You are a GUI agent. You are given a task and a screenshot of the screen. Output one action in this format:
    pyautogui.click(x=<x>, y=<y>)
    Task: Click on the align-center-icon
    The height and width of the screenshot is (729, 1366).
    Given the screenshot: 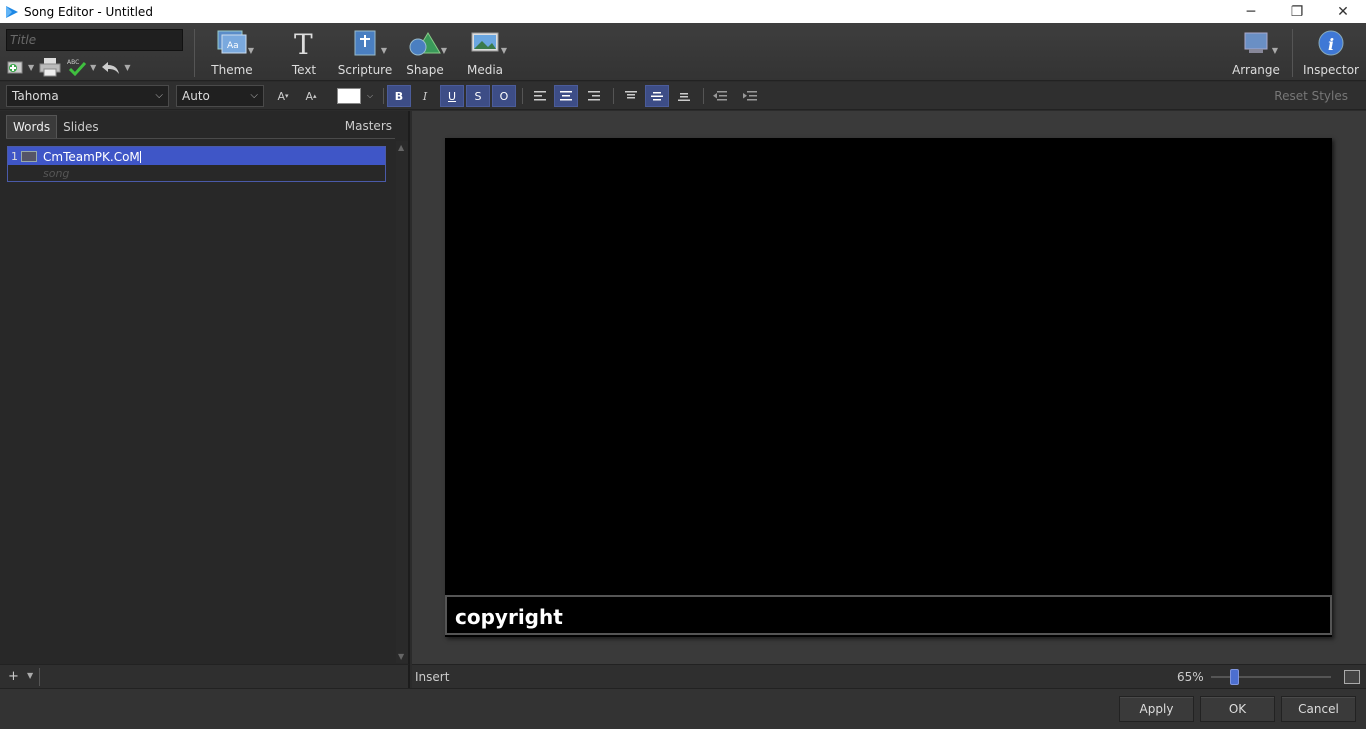 What is the action you would take?
    pyautogui.click(x=566, y=96)
    